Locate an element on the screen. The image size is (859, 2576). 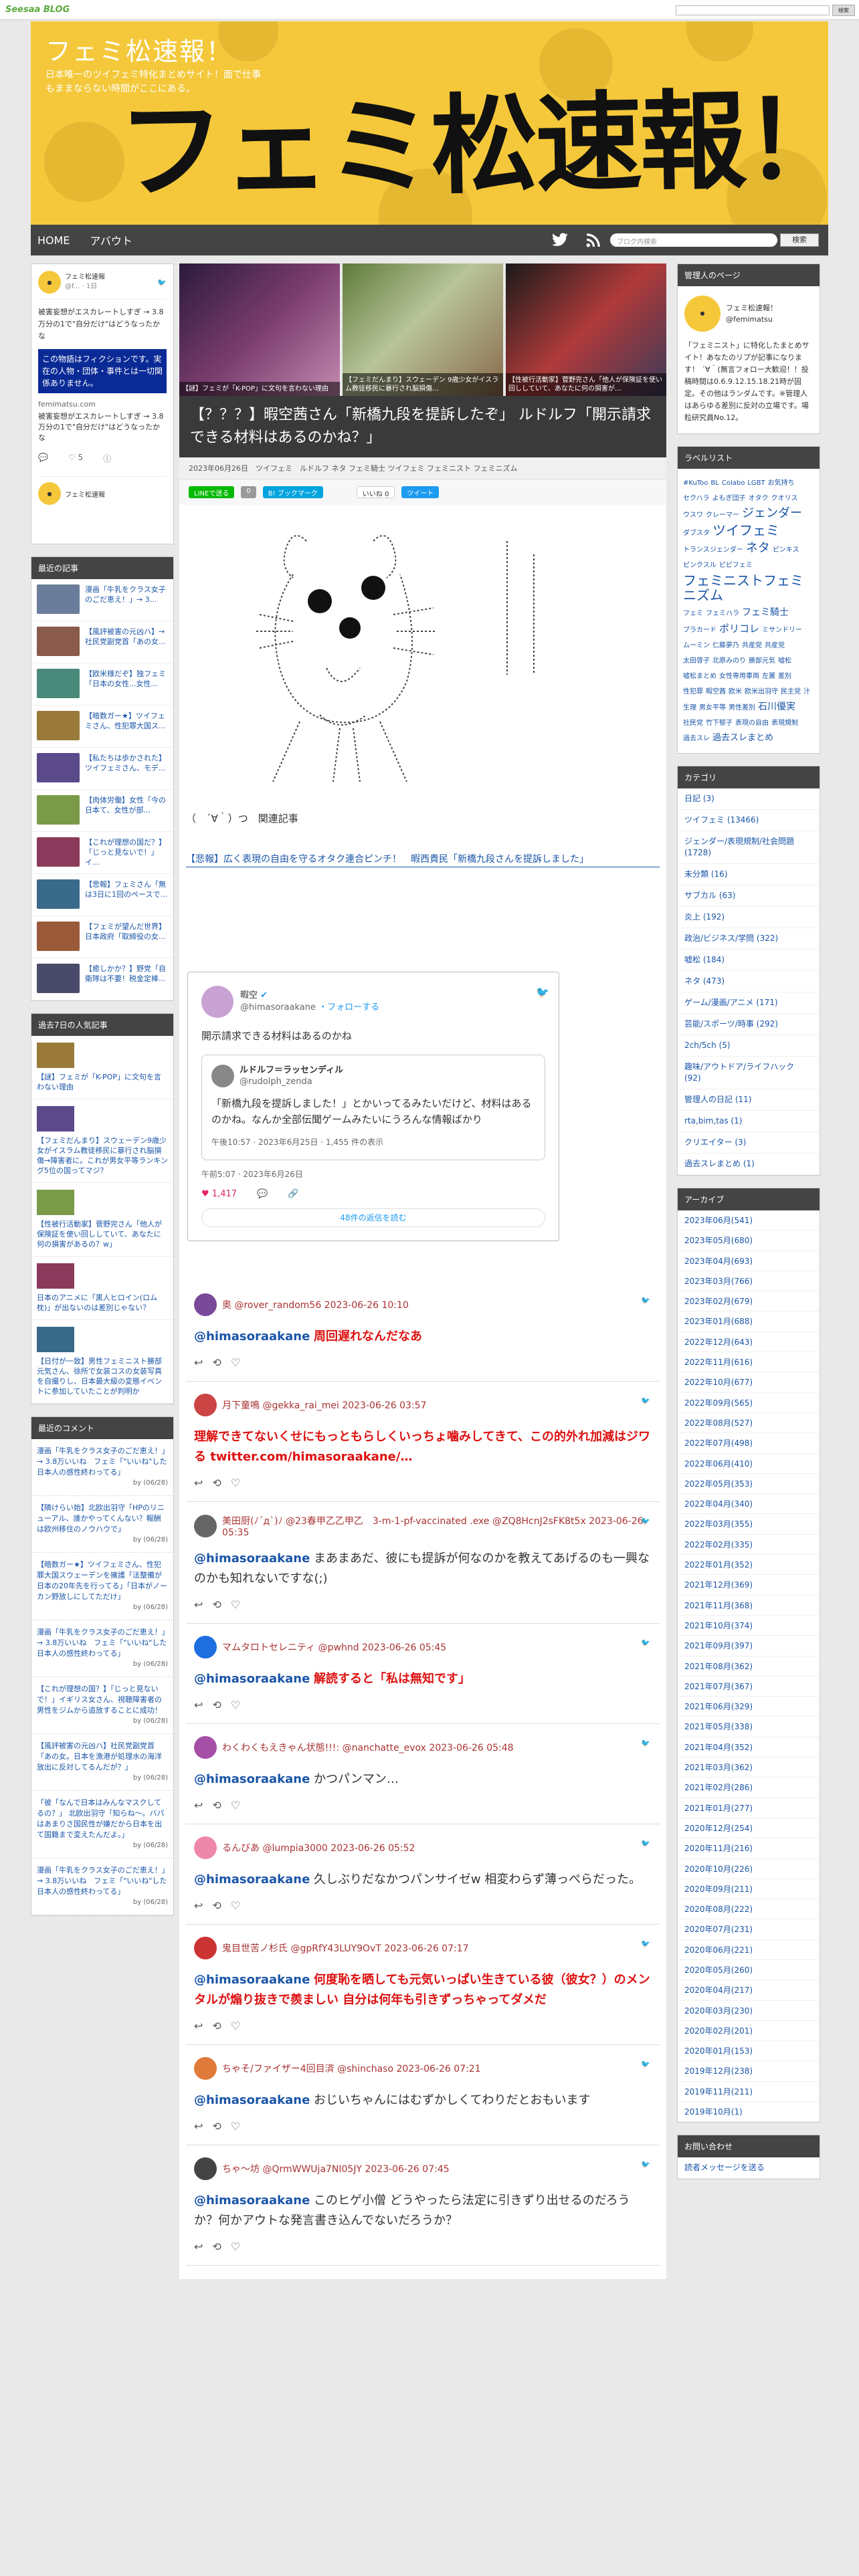
tag-link: ネタ is located at coordinates (758, 548).